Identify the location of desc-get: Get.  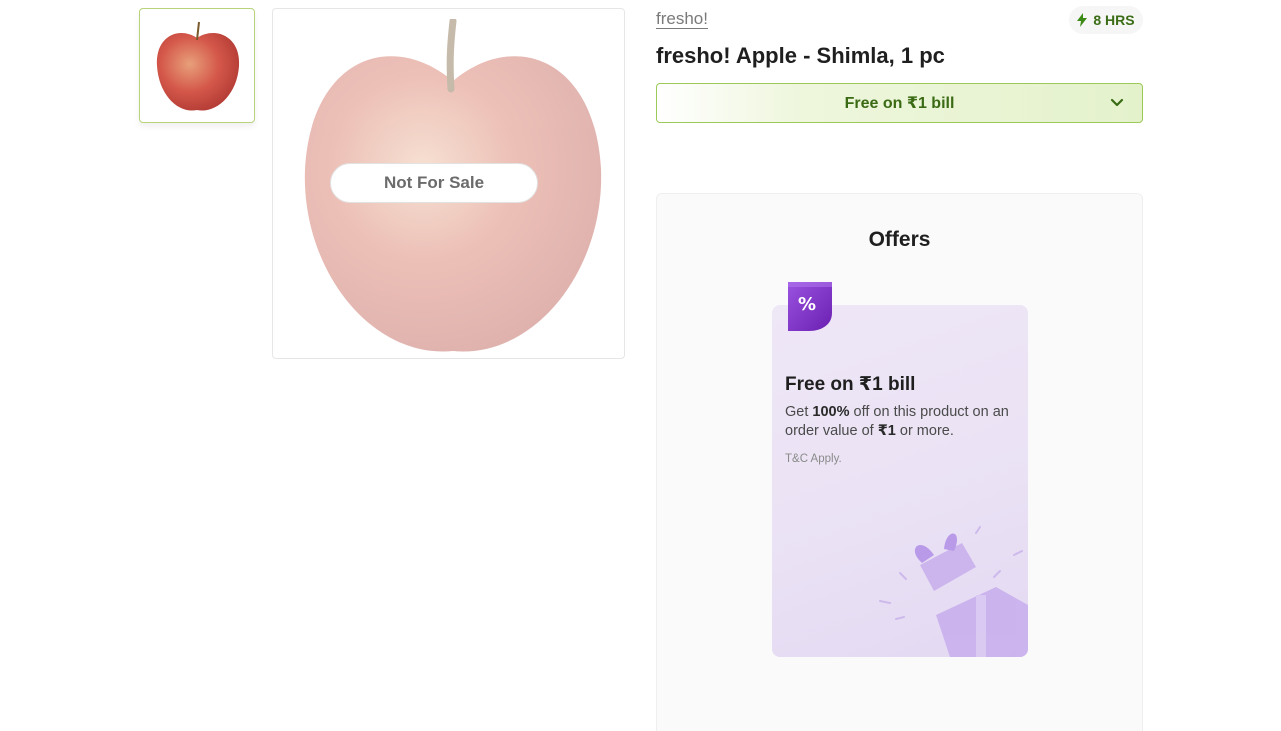
(799, 412).